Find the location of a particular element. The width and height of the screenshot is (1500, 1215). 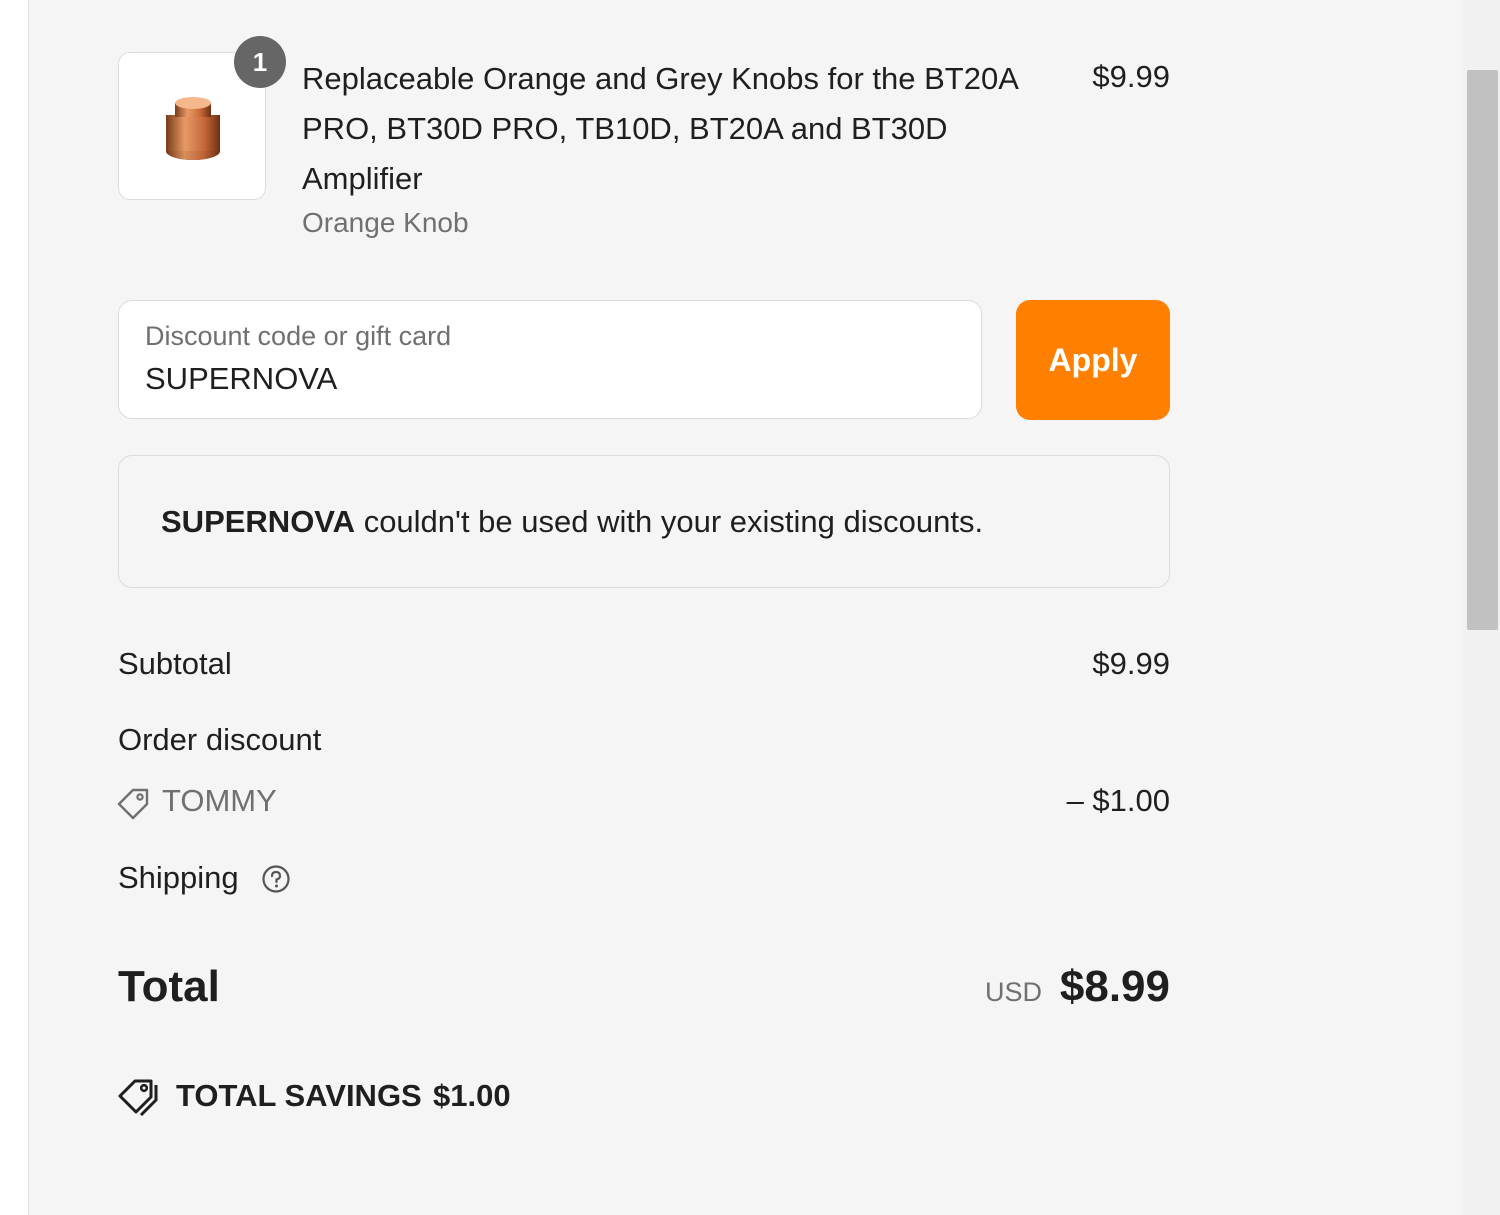

apply-button: Apply is located at coordinates (1093, 360).